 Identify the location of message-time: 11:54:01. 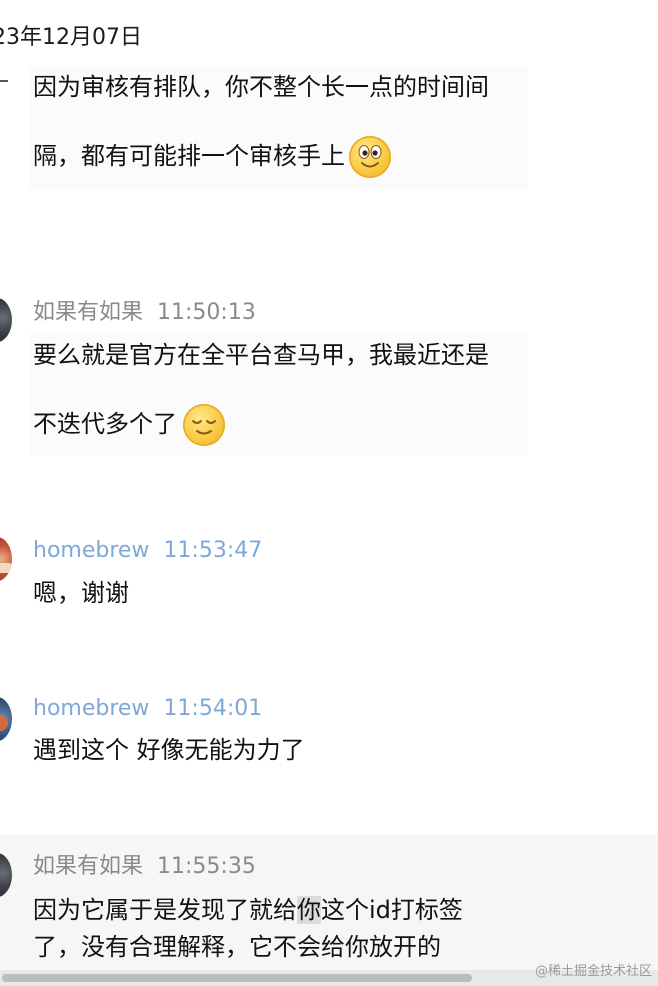
(213, 708).